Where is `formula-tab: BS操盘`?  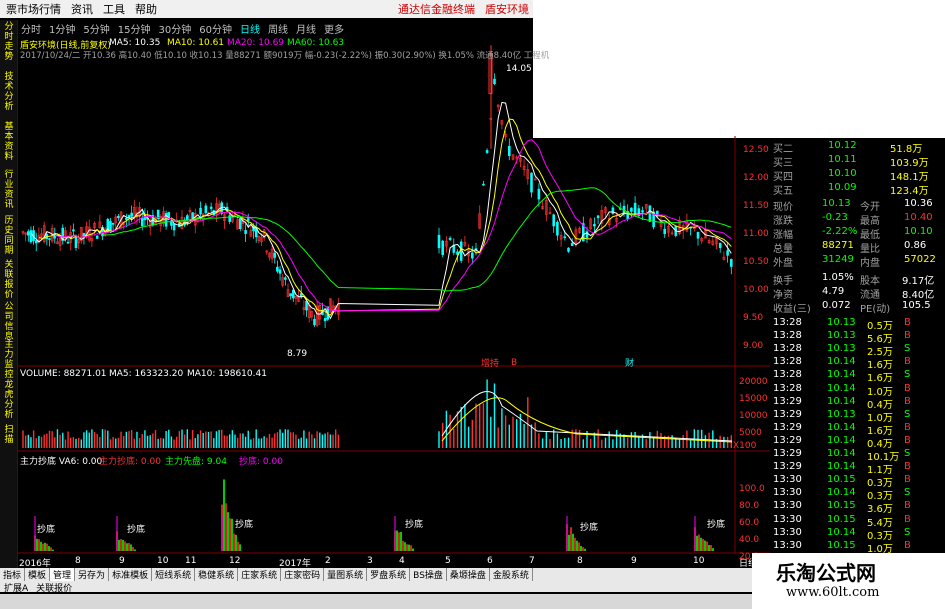
formula-tab: BS操盘 is located at coordinates (428, 574).